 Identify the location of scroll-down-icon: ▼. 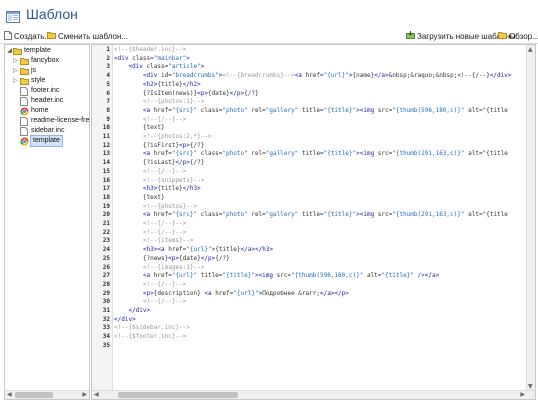
(530, 386).